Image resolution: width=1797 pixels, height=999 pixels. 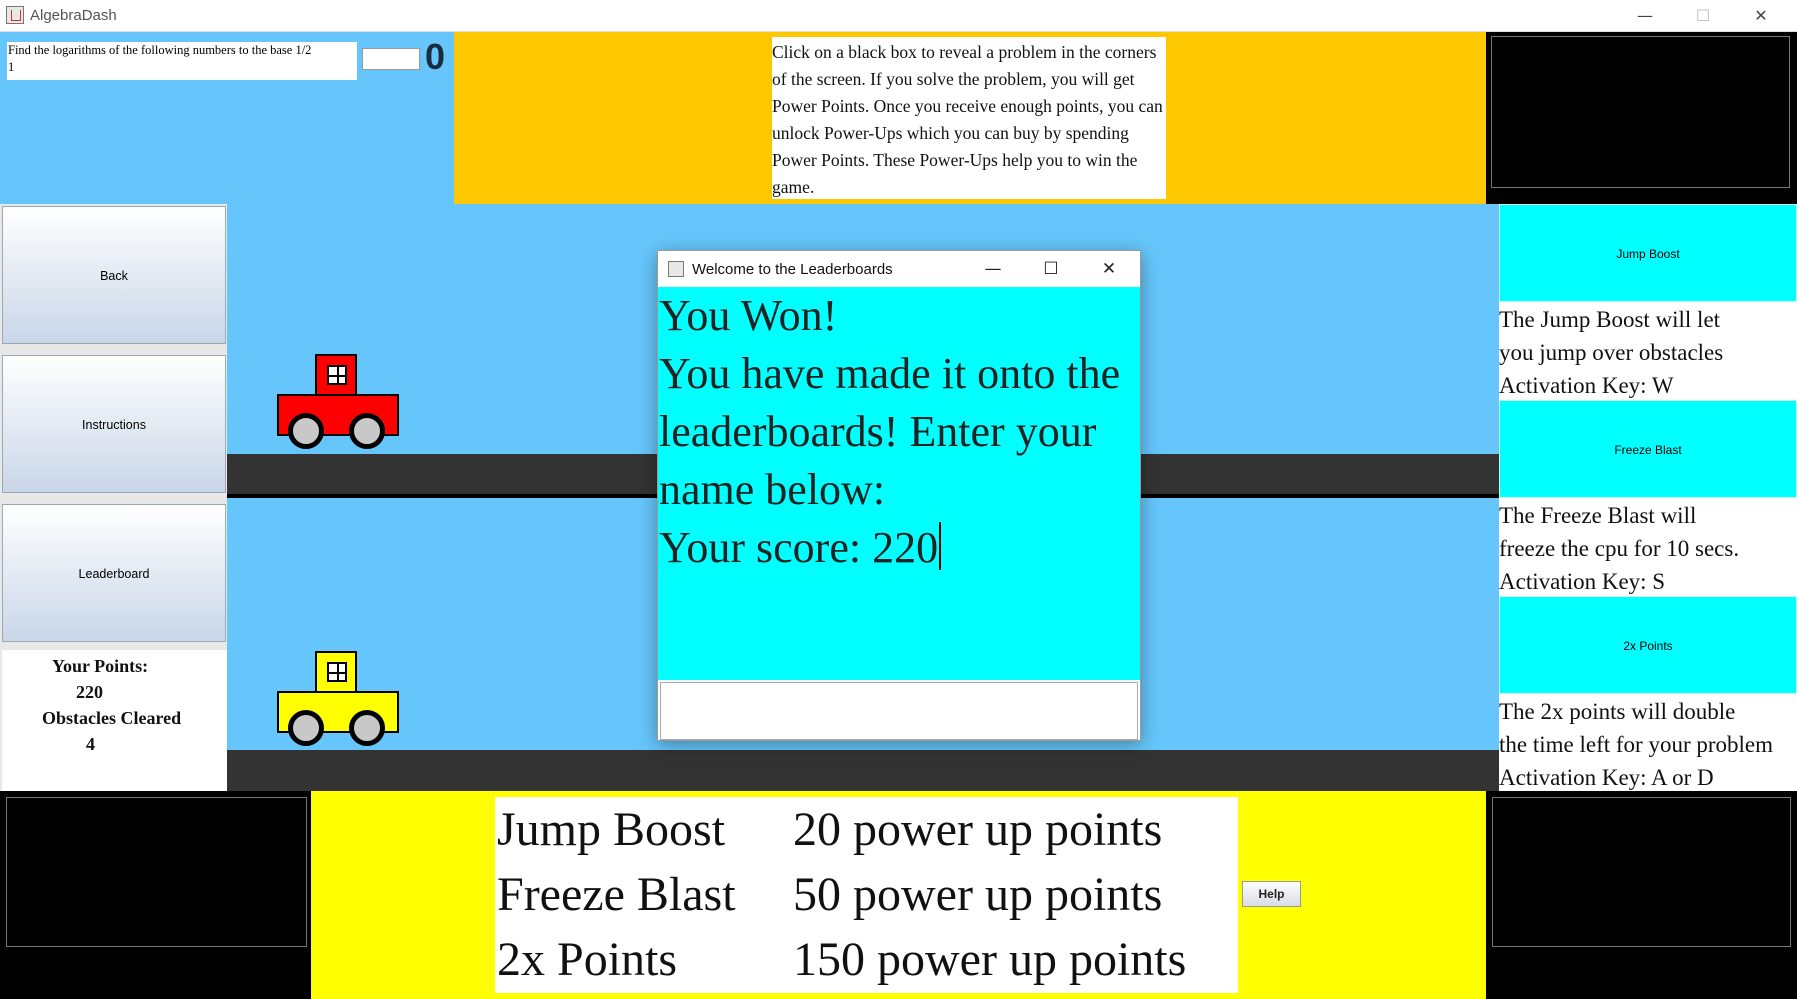 I want to click on cpu-car, so click(x=338, y=701).